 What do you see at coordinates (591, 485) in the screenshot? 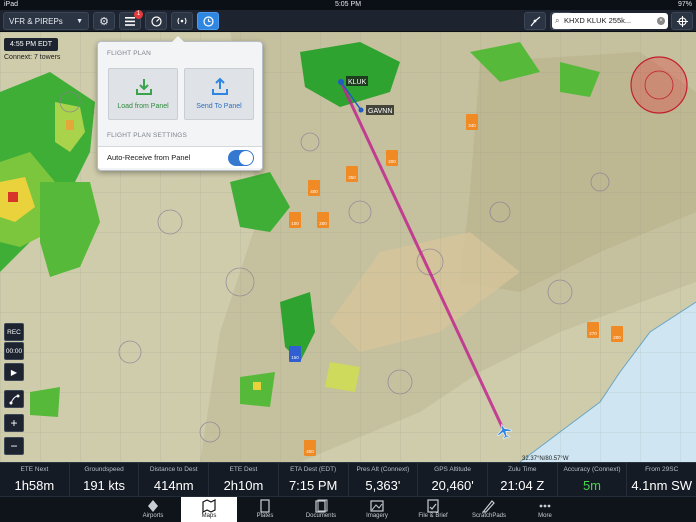
I see `instrument-value: 5m` at bounding box center [591, 485].